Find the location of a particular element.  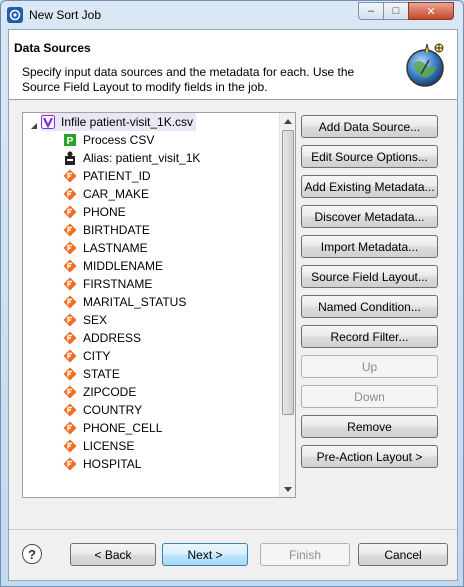

tree-item-field: CAR_MAKE is located at coordinates (106, 194).